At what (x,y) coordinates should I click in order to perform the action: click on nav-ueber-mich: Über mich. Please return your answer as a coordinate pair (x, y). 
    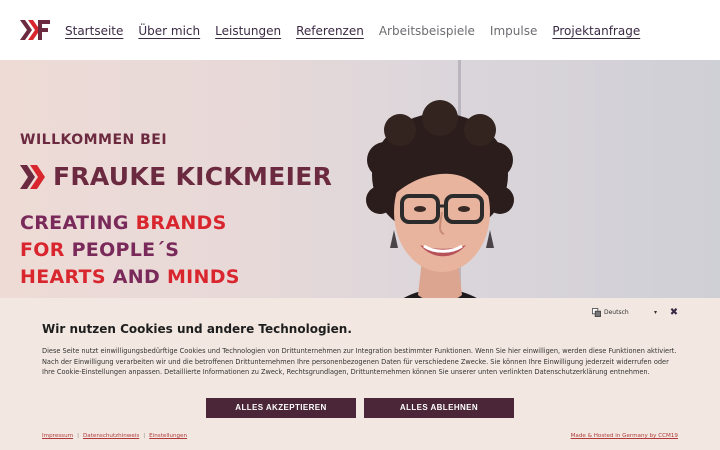
    Looking at the image, I should click on (169, 31).